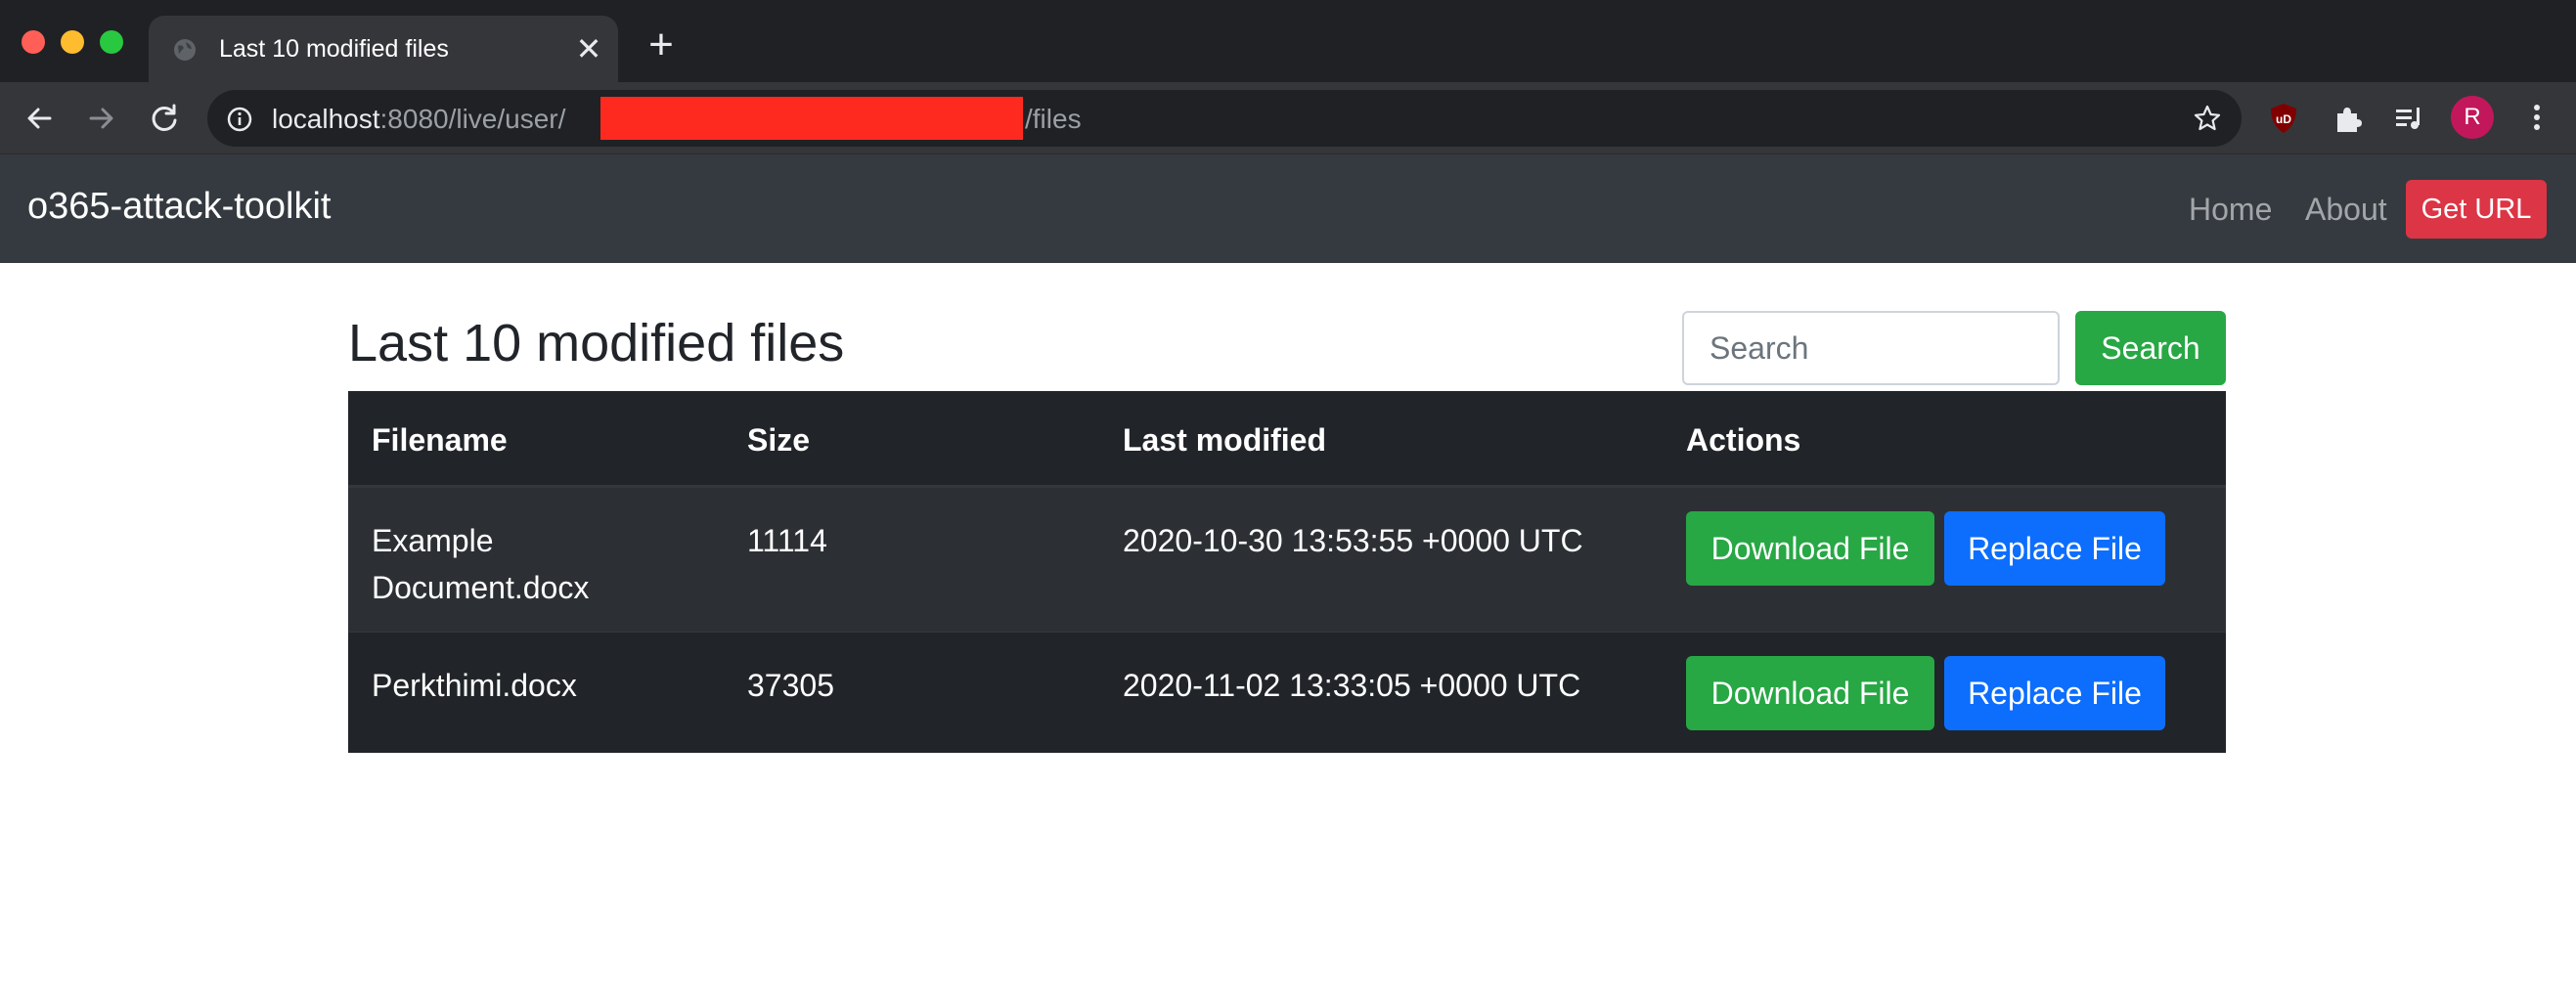 This screenshot has width=2576, height=1007. Describe the element at coordinates (596, 343) in the screenshot. I see `page-title: Last 10 modified files` at that location.